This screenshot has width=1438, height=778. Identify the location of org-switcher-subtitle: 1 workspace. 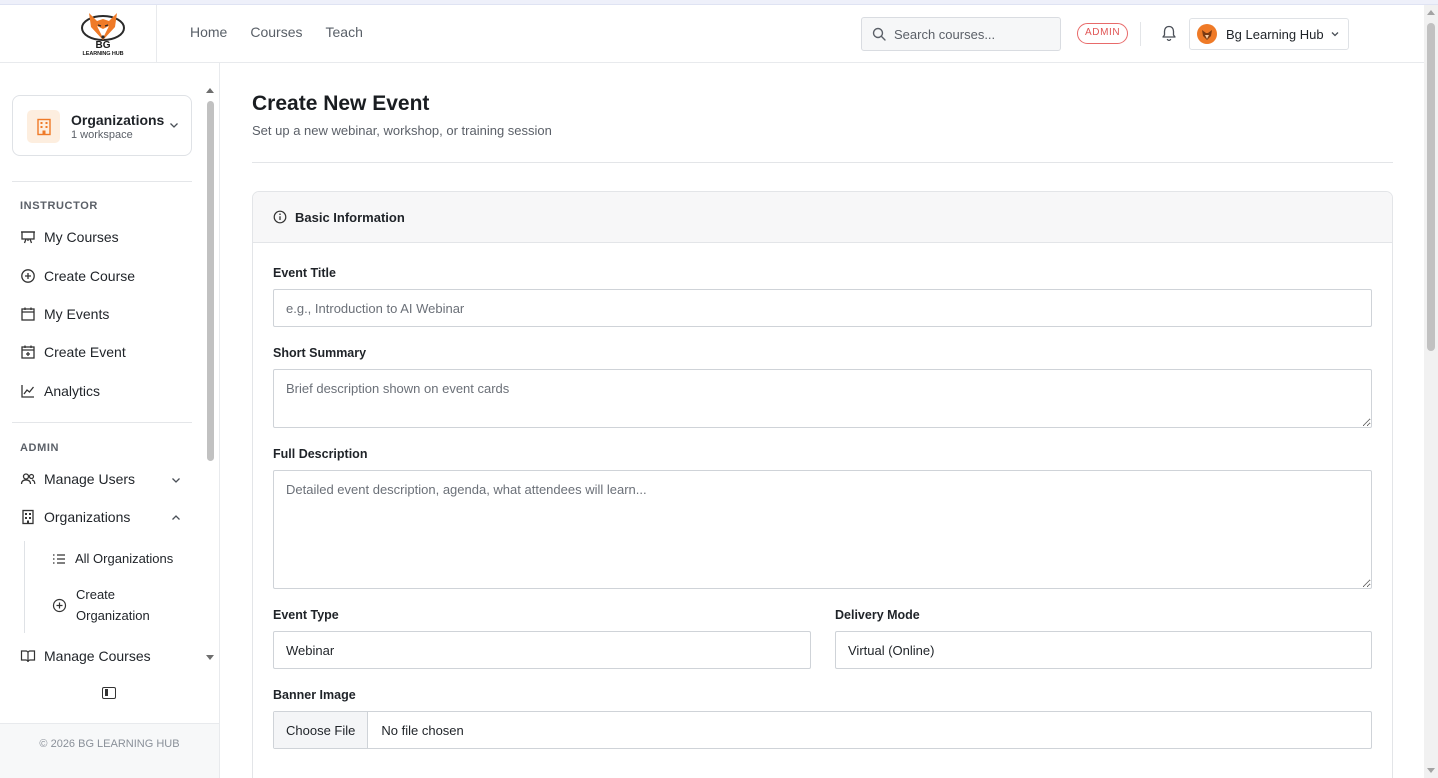
(102, 135).